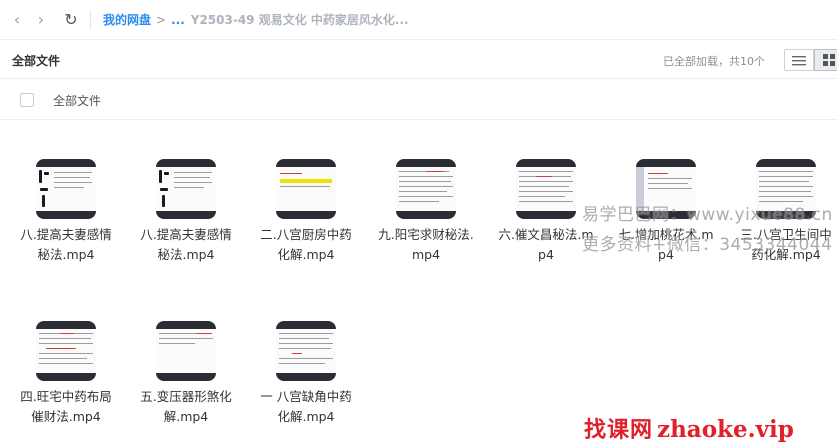 The height and width of the screenshot is (448, 837). I want to click on select-all-label: 全部文件, so click(77, 101).